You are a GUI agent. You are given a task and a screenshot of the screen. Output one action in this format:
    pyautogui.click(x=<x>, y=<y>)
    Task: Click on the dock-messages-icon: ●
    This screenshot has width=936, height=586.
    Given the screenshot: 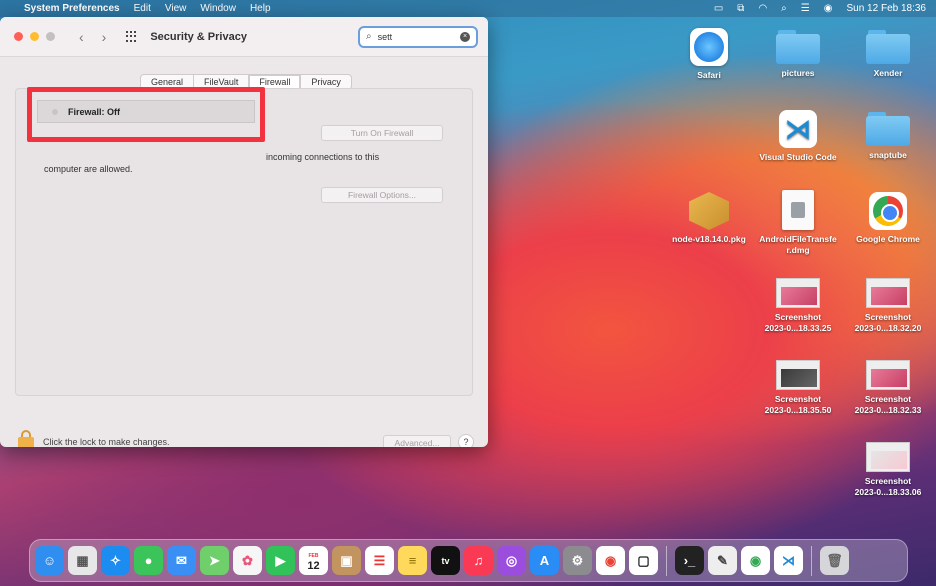 What is the action you would take?
    pyautogui.click(x=148, y=560)
    